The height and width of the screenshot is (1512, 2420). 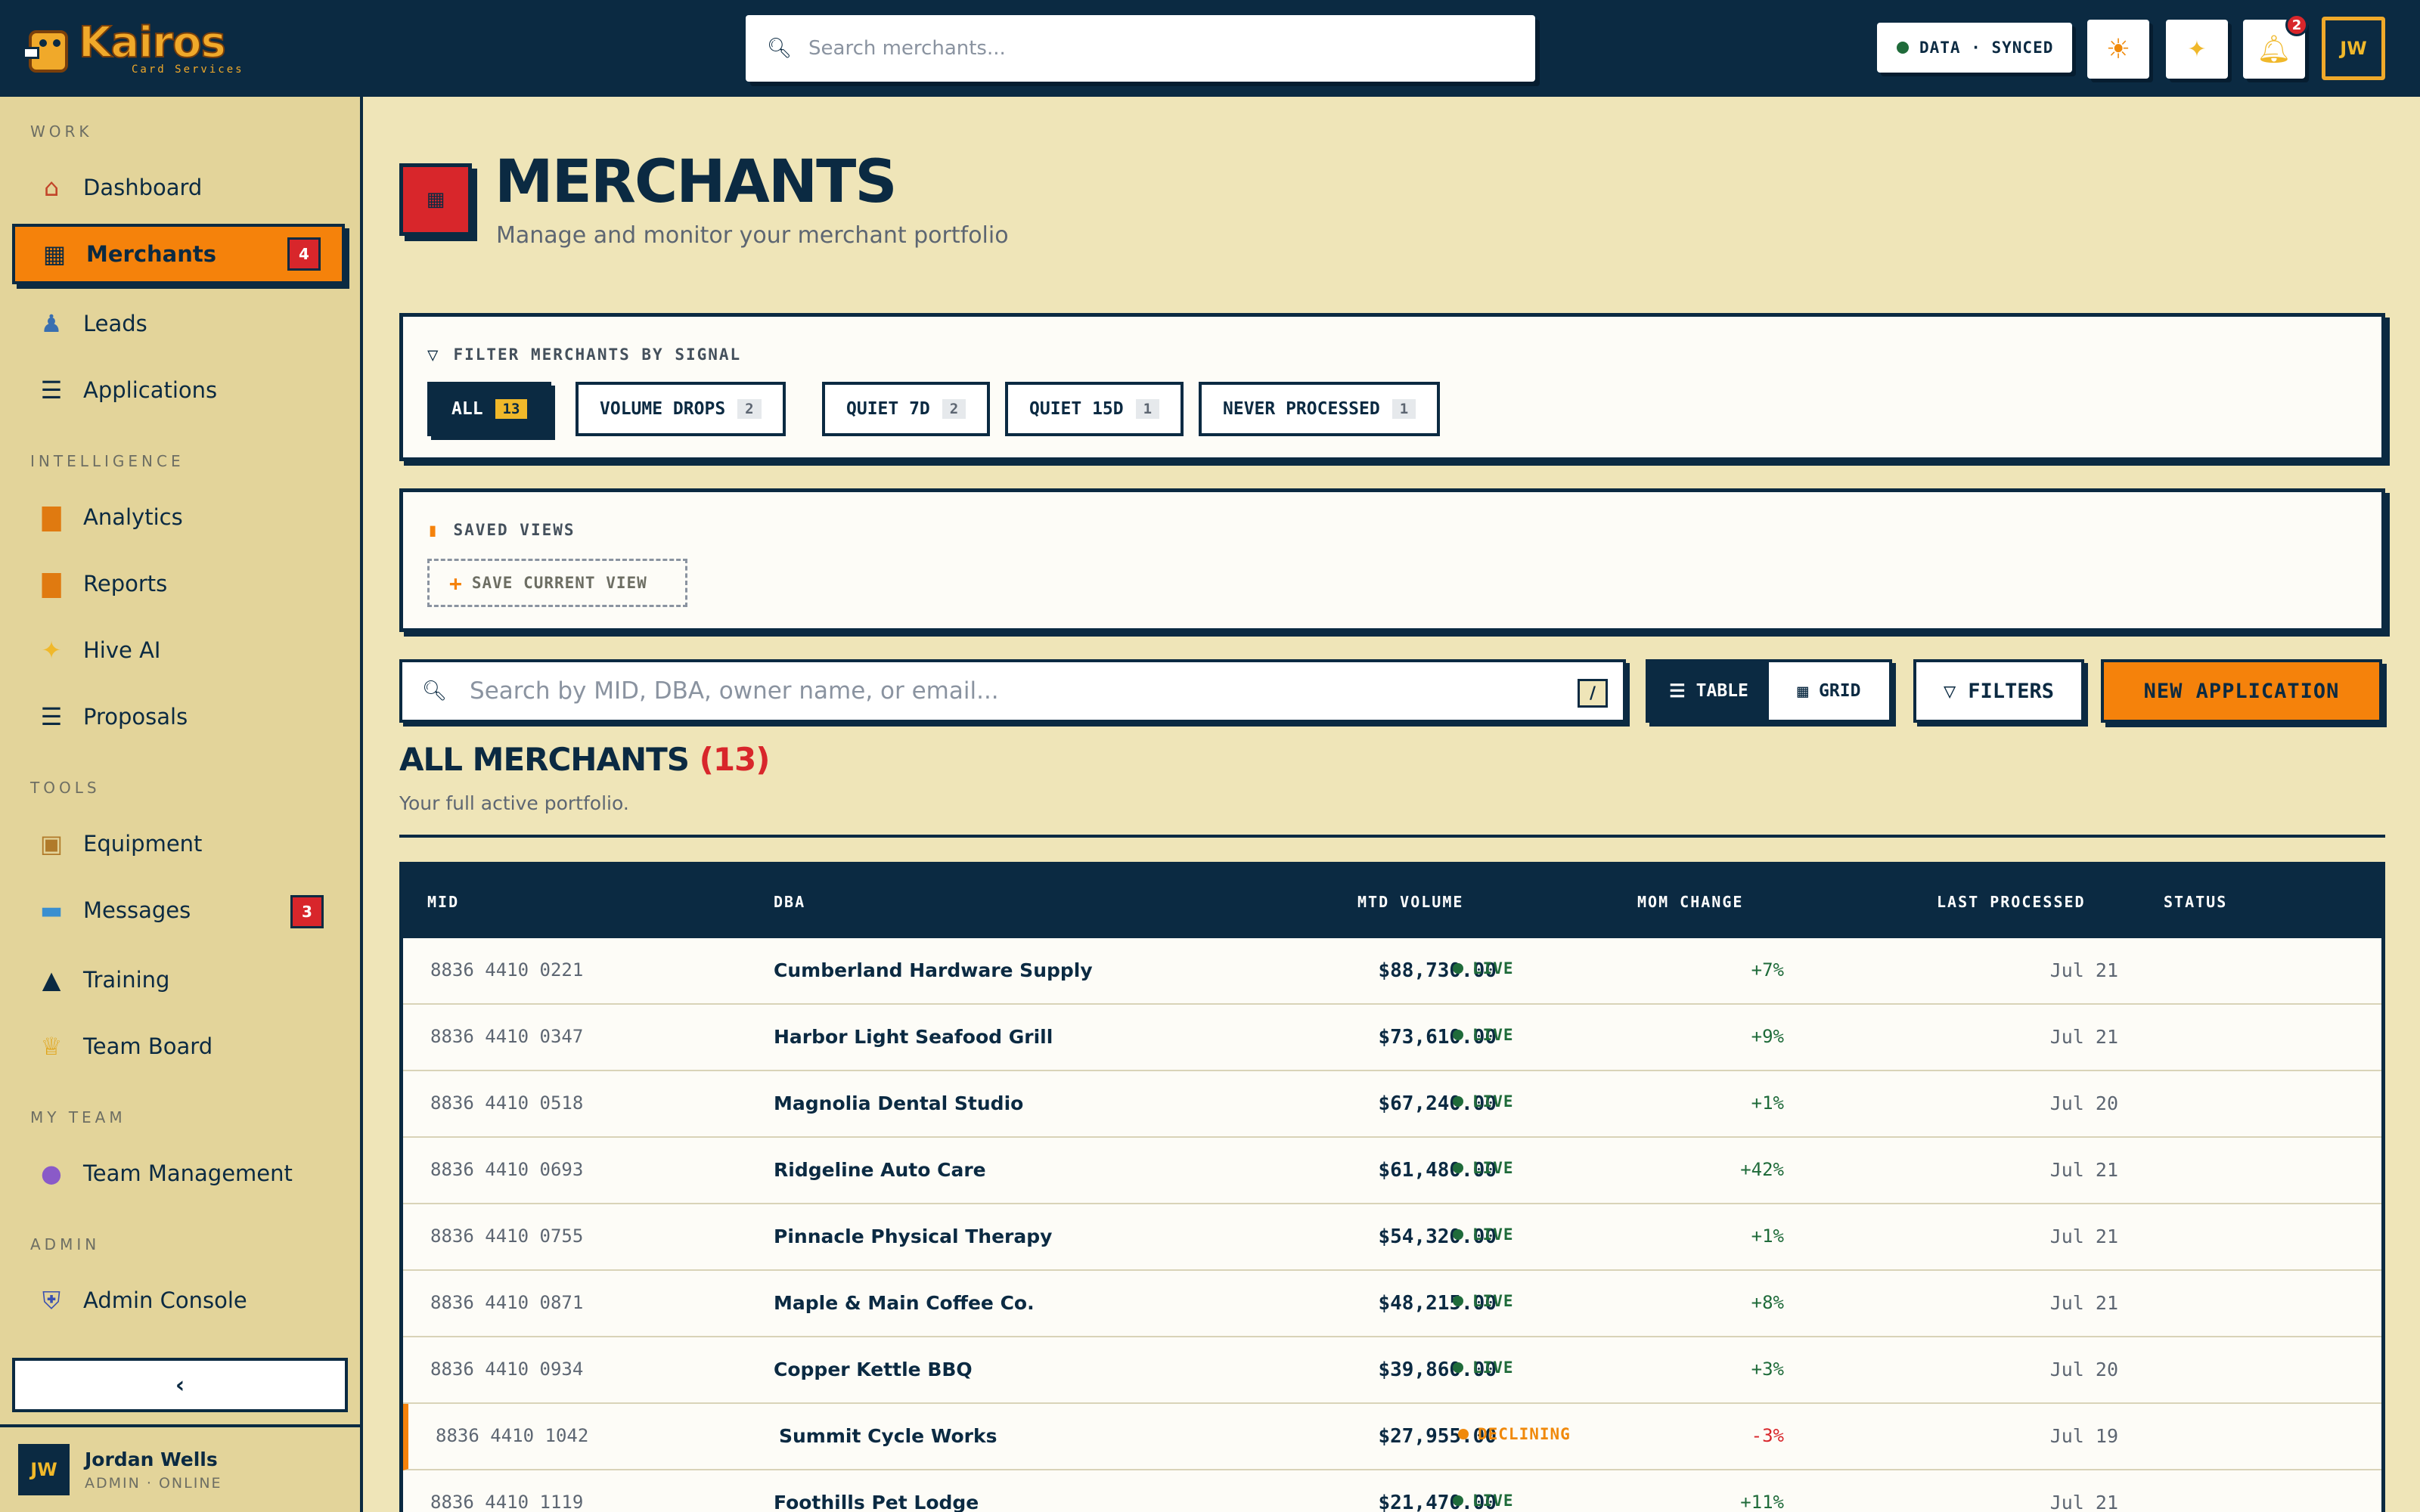 What do you see at coordinates (913, 1236) in the screenshot?
I see `cell-dba: Pinnacle Physical Therapy` at bounding box center [913, 1236].